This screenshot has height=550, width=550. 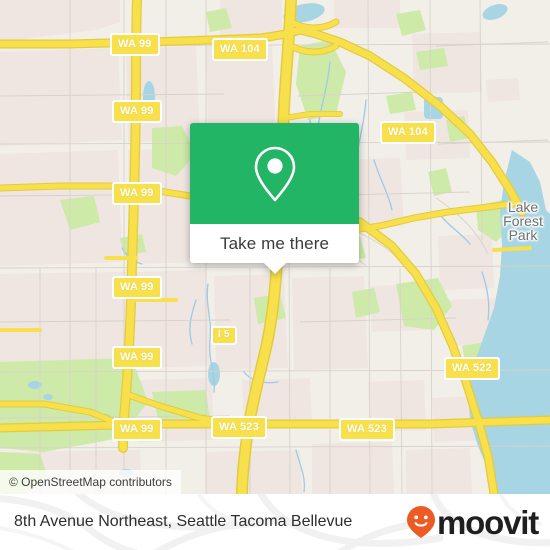 I want to click on map-pin-icon, so click(x=274, y=173).